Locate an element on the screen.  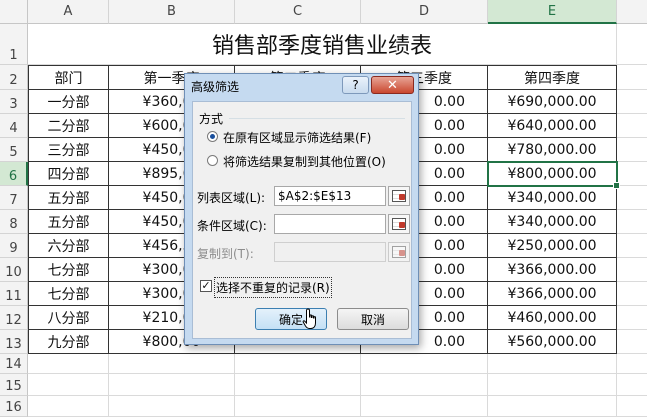
option-copy-to-location-label: 将筛选结果复制到其他位置(O) is located at coordinates (304, 161).